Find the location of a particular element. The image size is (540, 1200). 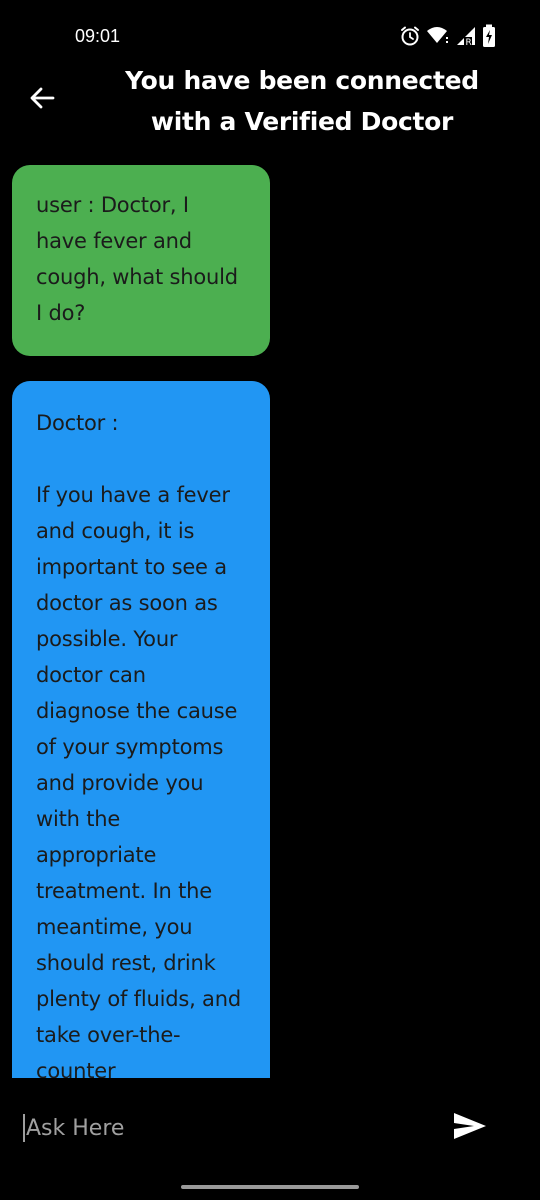

status-icons: R is located at coordinates (447, 36).